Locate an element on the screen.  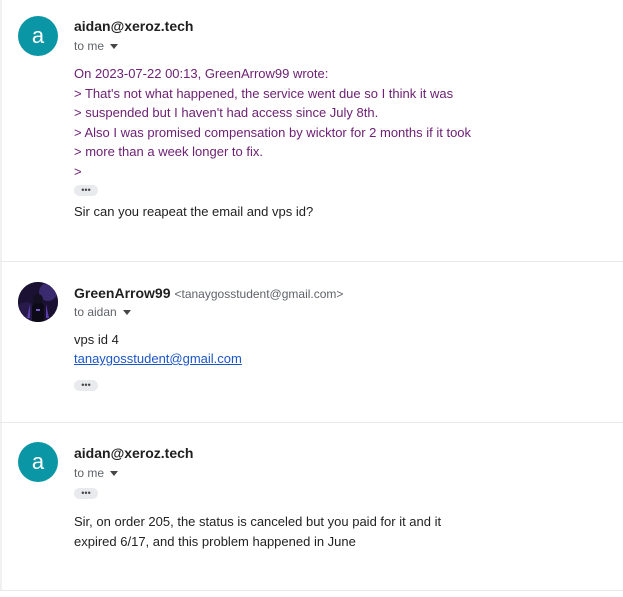
profile-photo-icon is located at coordinates (38, 302).